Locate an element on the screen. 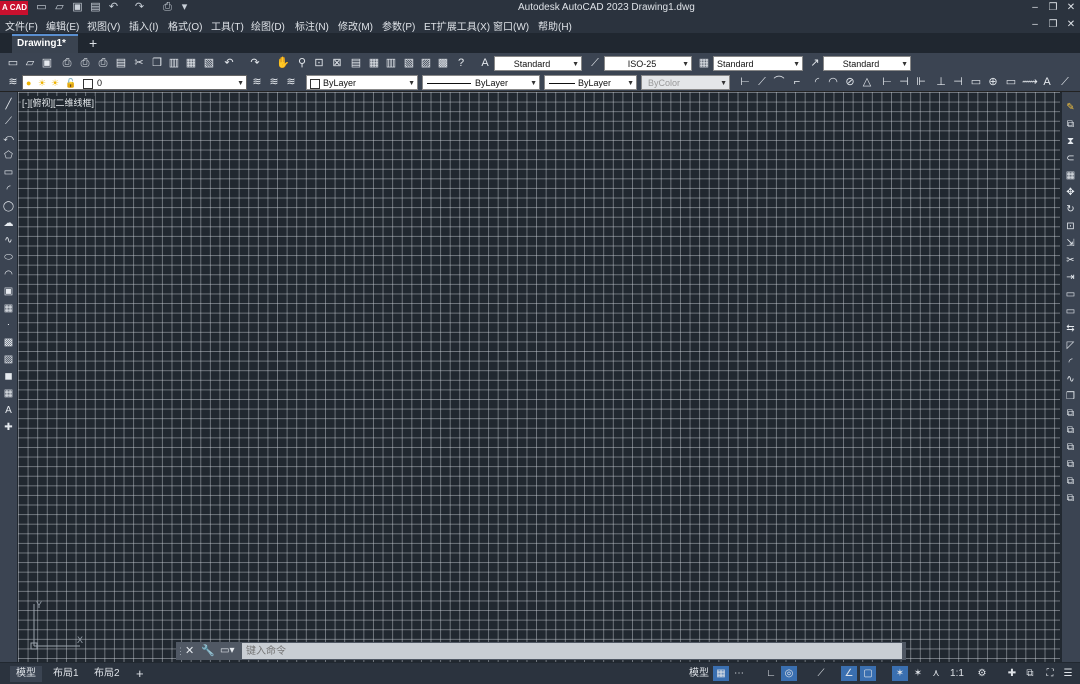  arc-length-icon: ⌒ is located at coordinates (779, 82).